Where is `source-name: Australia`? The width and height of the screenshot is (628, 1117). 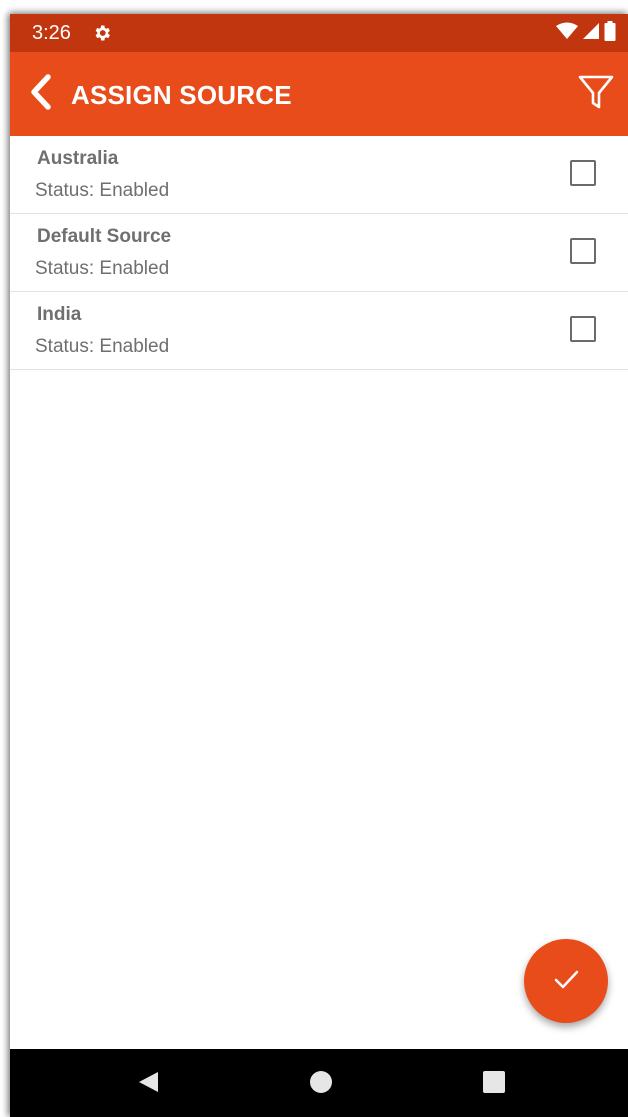
source-name: Australia is located at coordinates (78, 158).